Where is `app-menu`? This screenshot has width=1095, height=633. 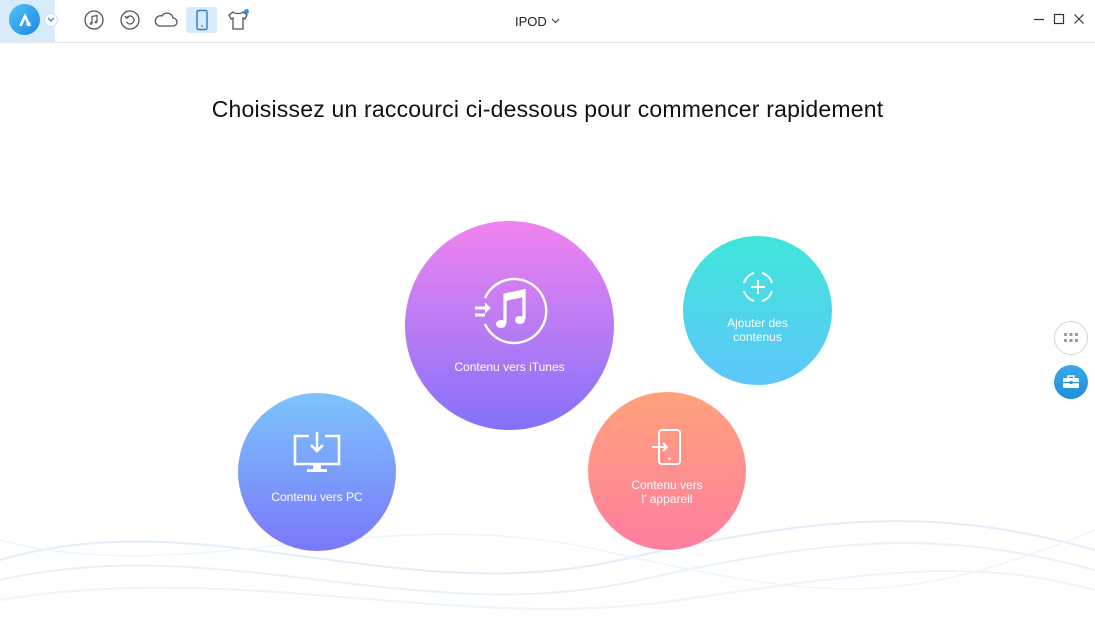 app-menu is located at coordinates (28, 21).